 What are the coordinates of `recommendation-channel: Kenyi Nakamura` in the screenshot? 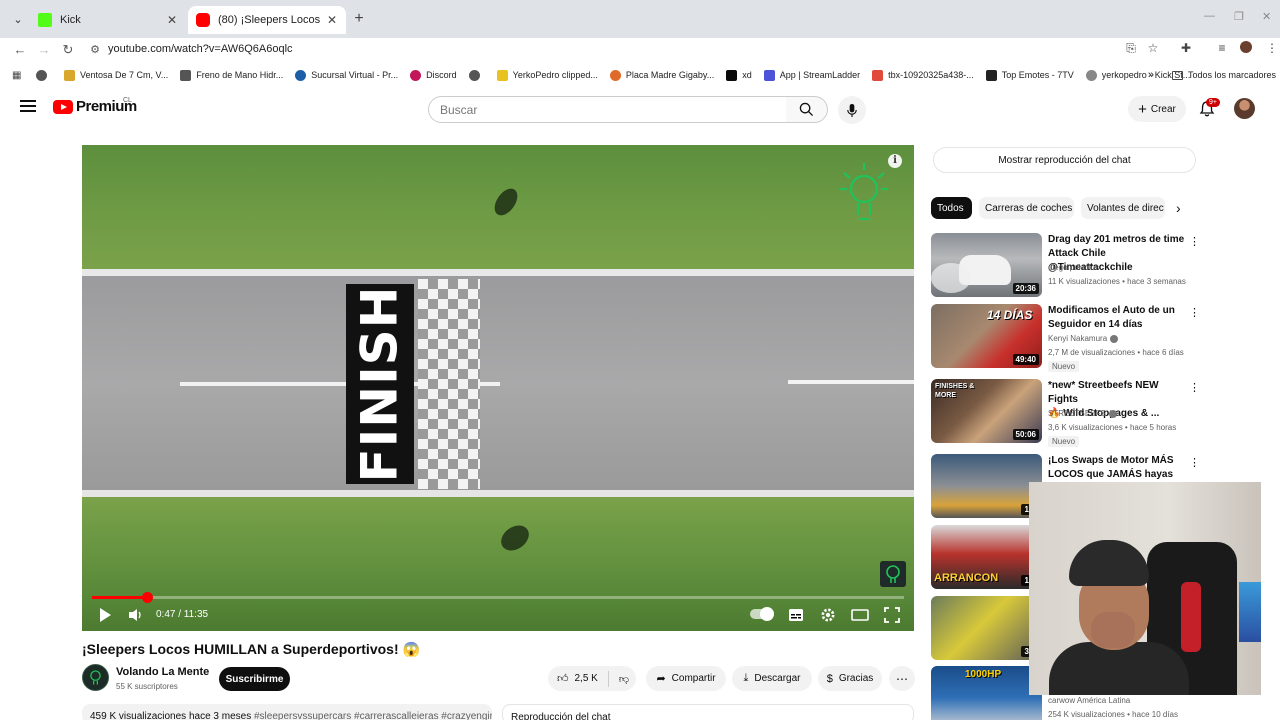 It's located at (1083, 338).